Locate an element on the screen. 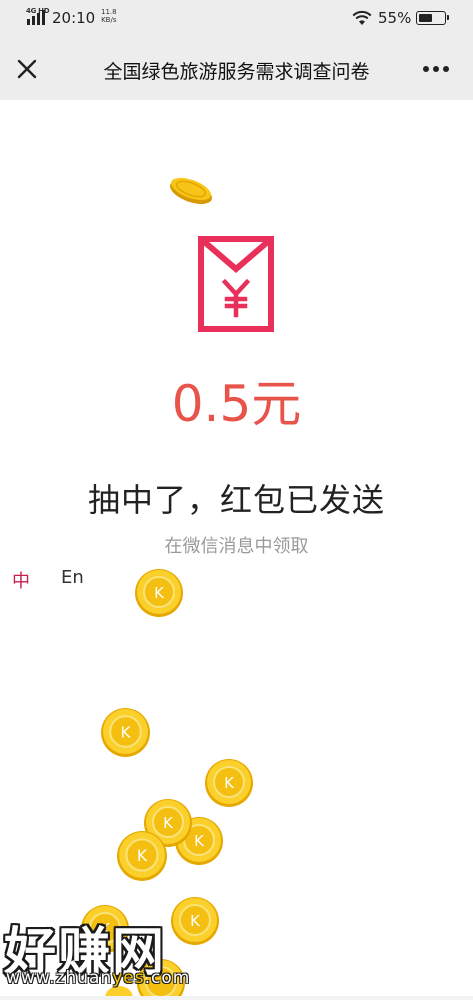 This screenshot has height=1000, width=473. watermark-url: www.zhuanyes.com is located at coordinates (98, 978).